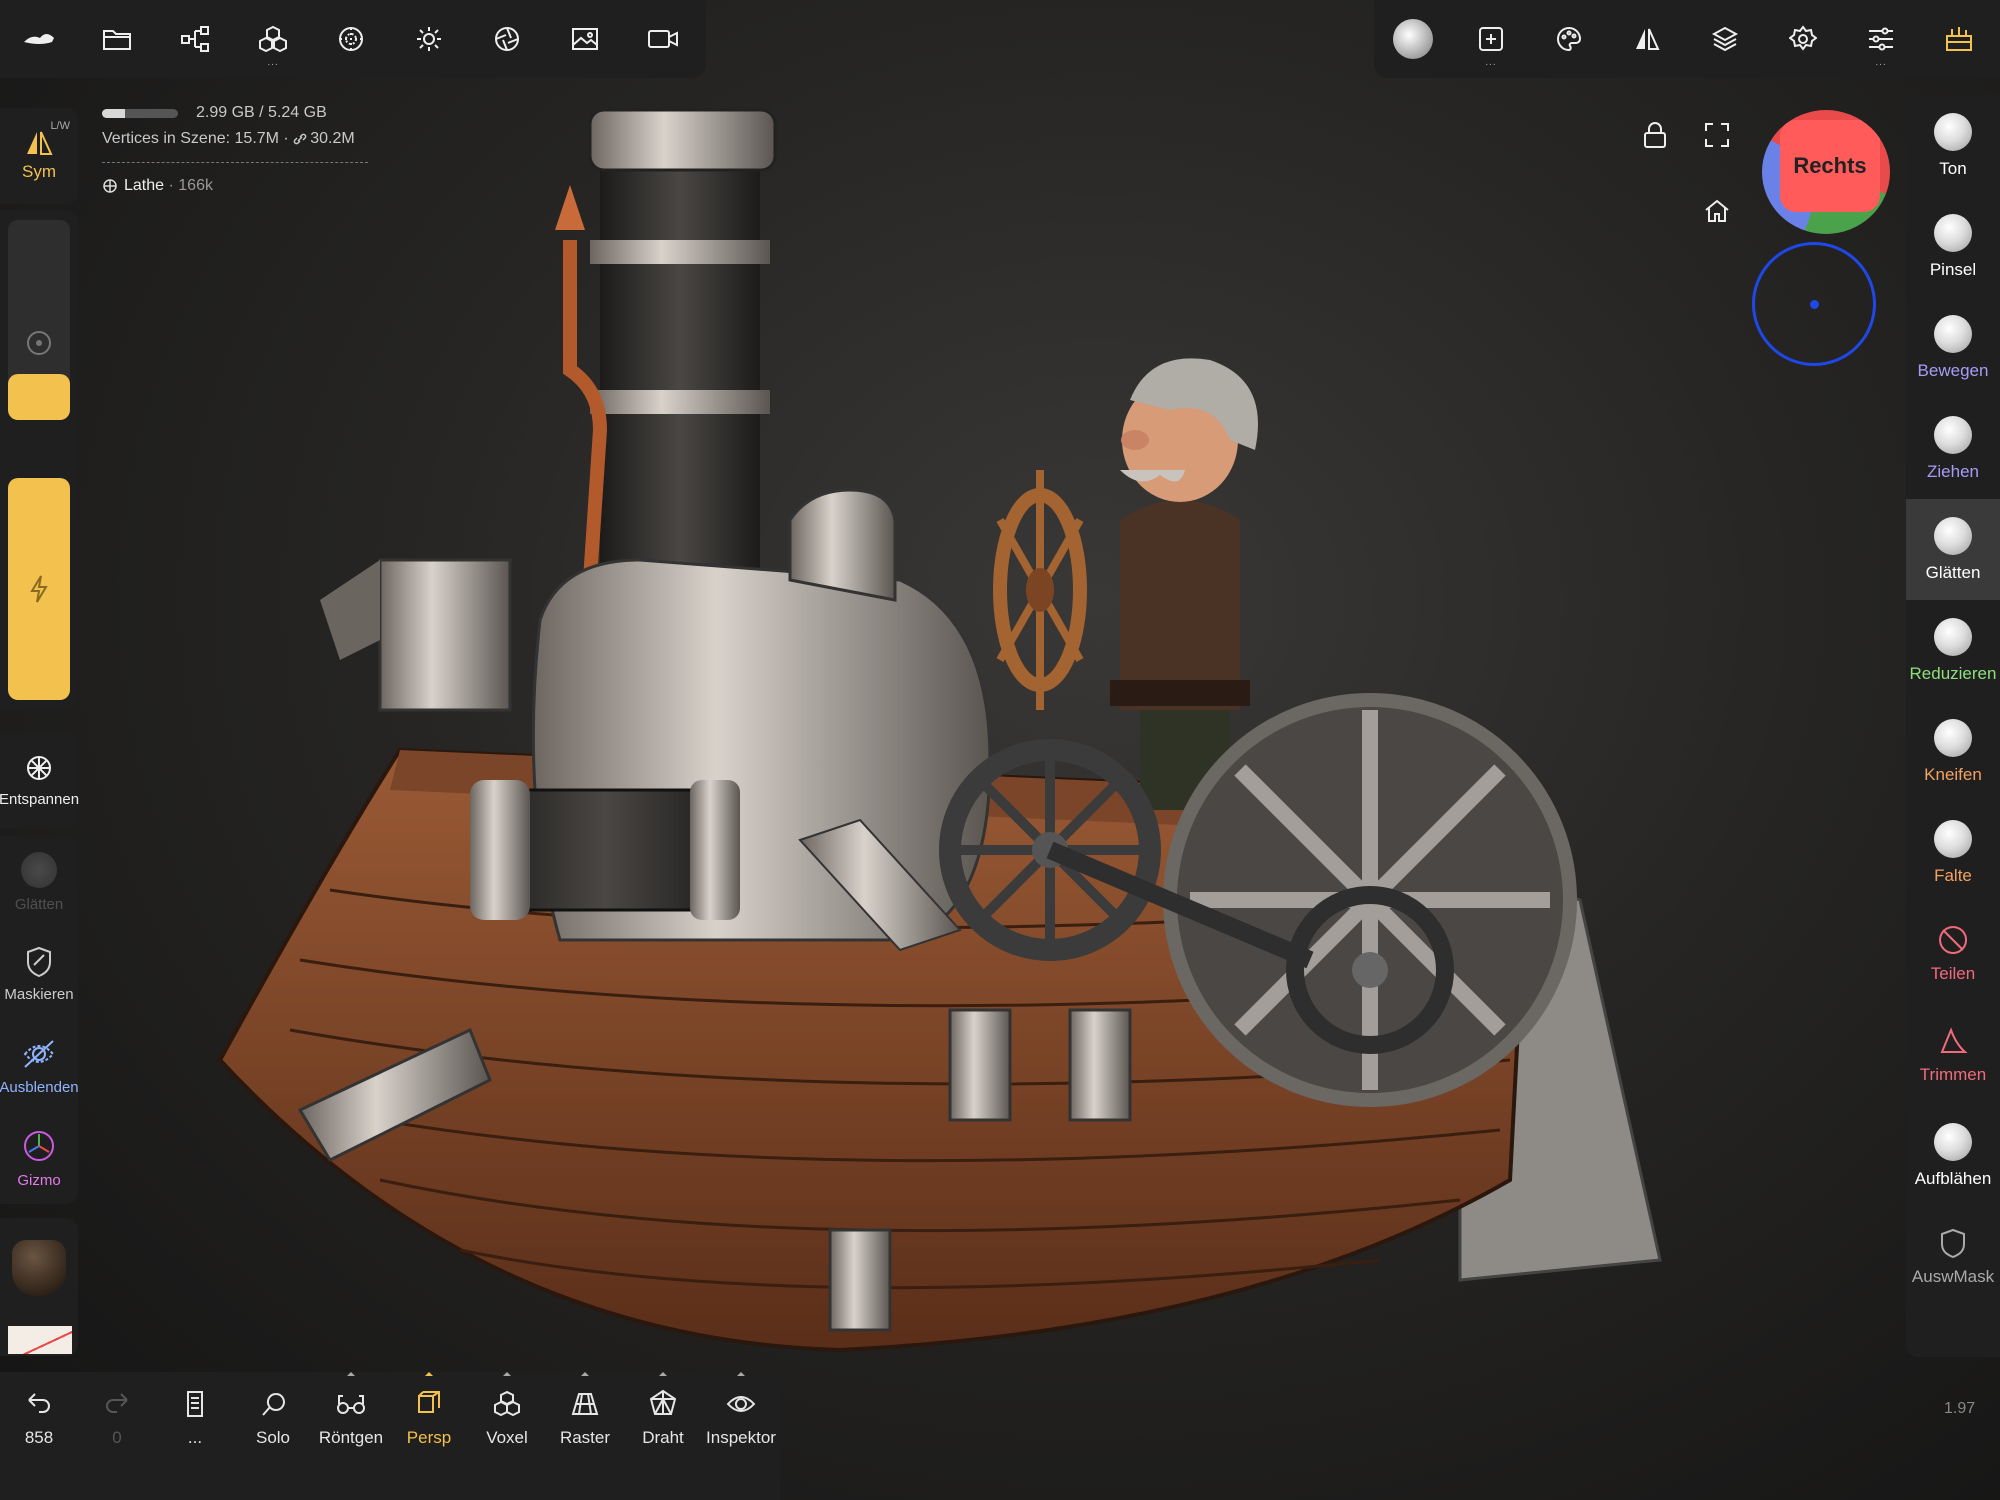  Describe the element at coordinates (1953, 1054) in the screenshot. I see `tool-trimmen: Trimmen` at that location.